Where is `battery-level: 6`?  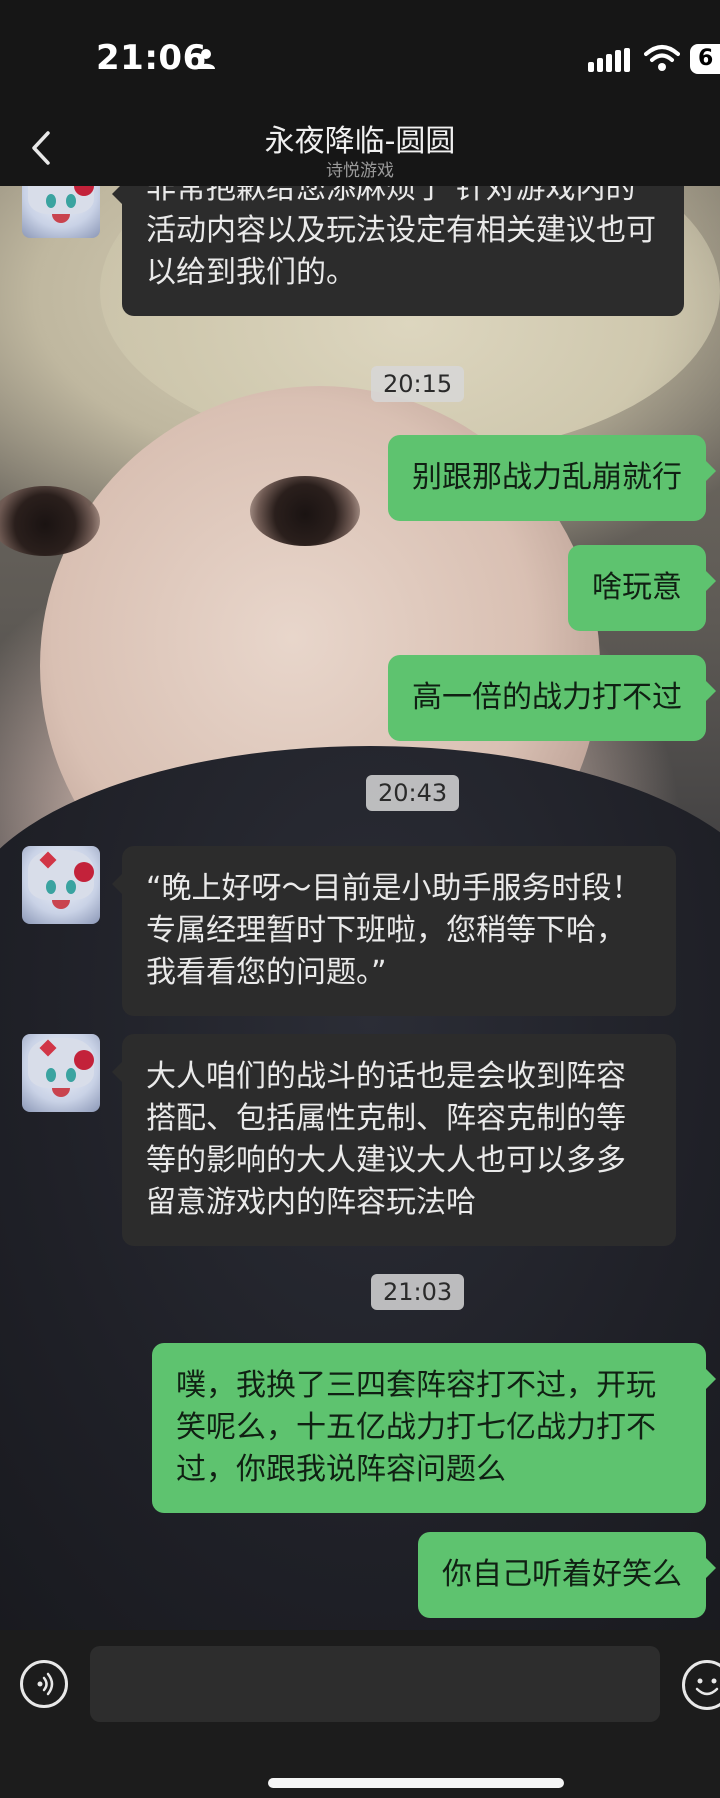 battery-level: 6 is located at coordinates (706, 58).